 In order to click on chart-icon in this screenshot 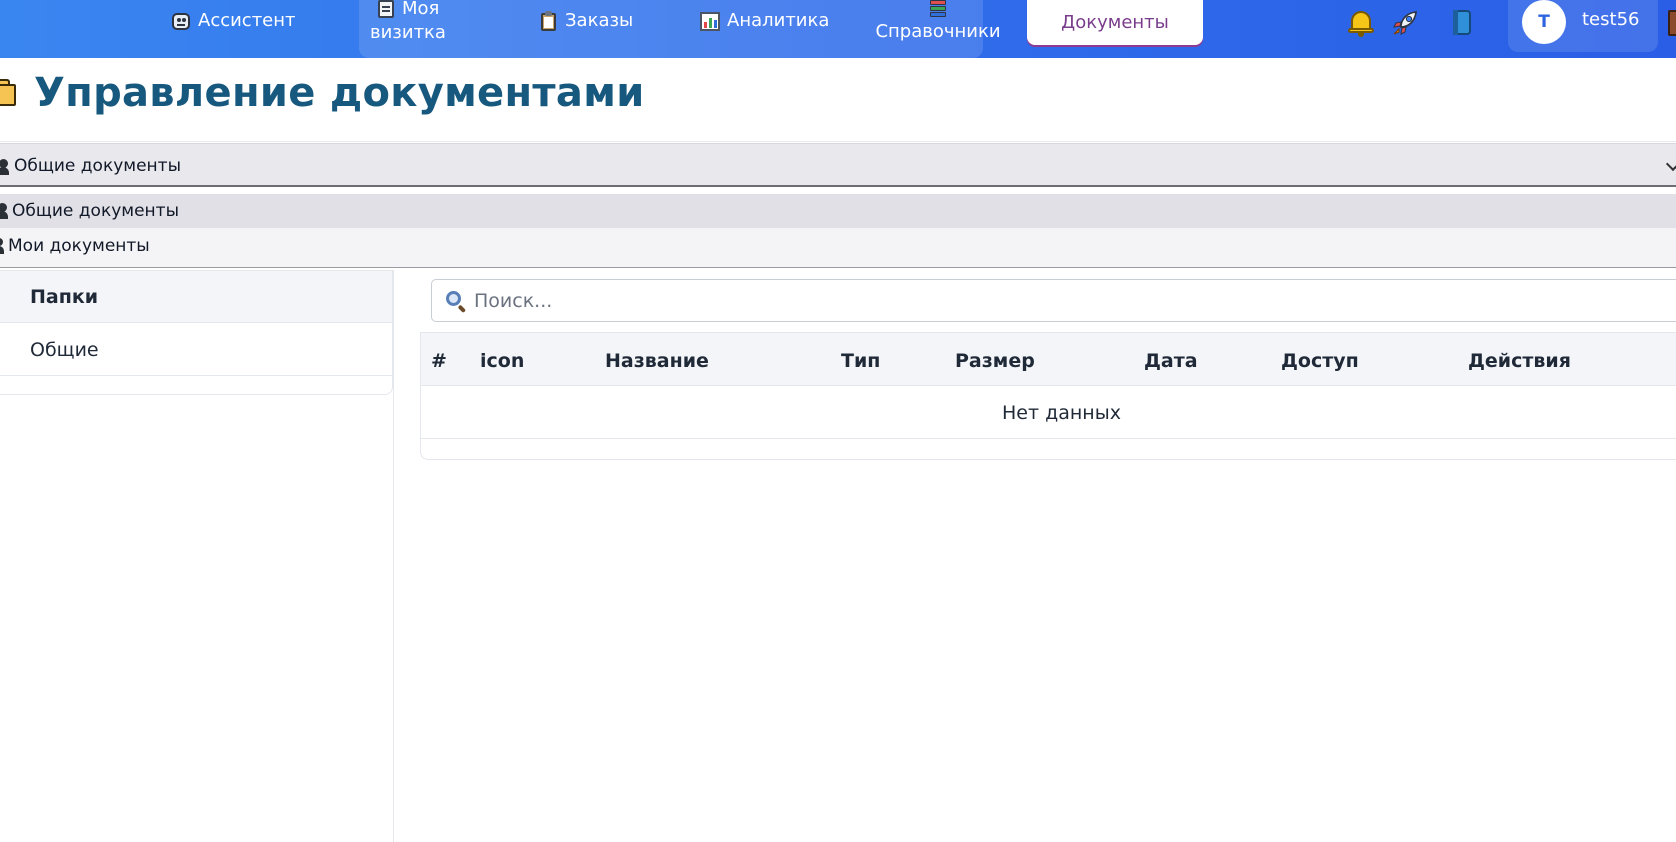, I will do `click(710, 21)`.